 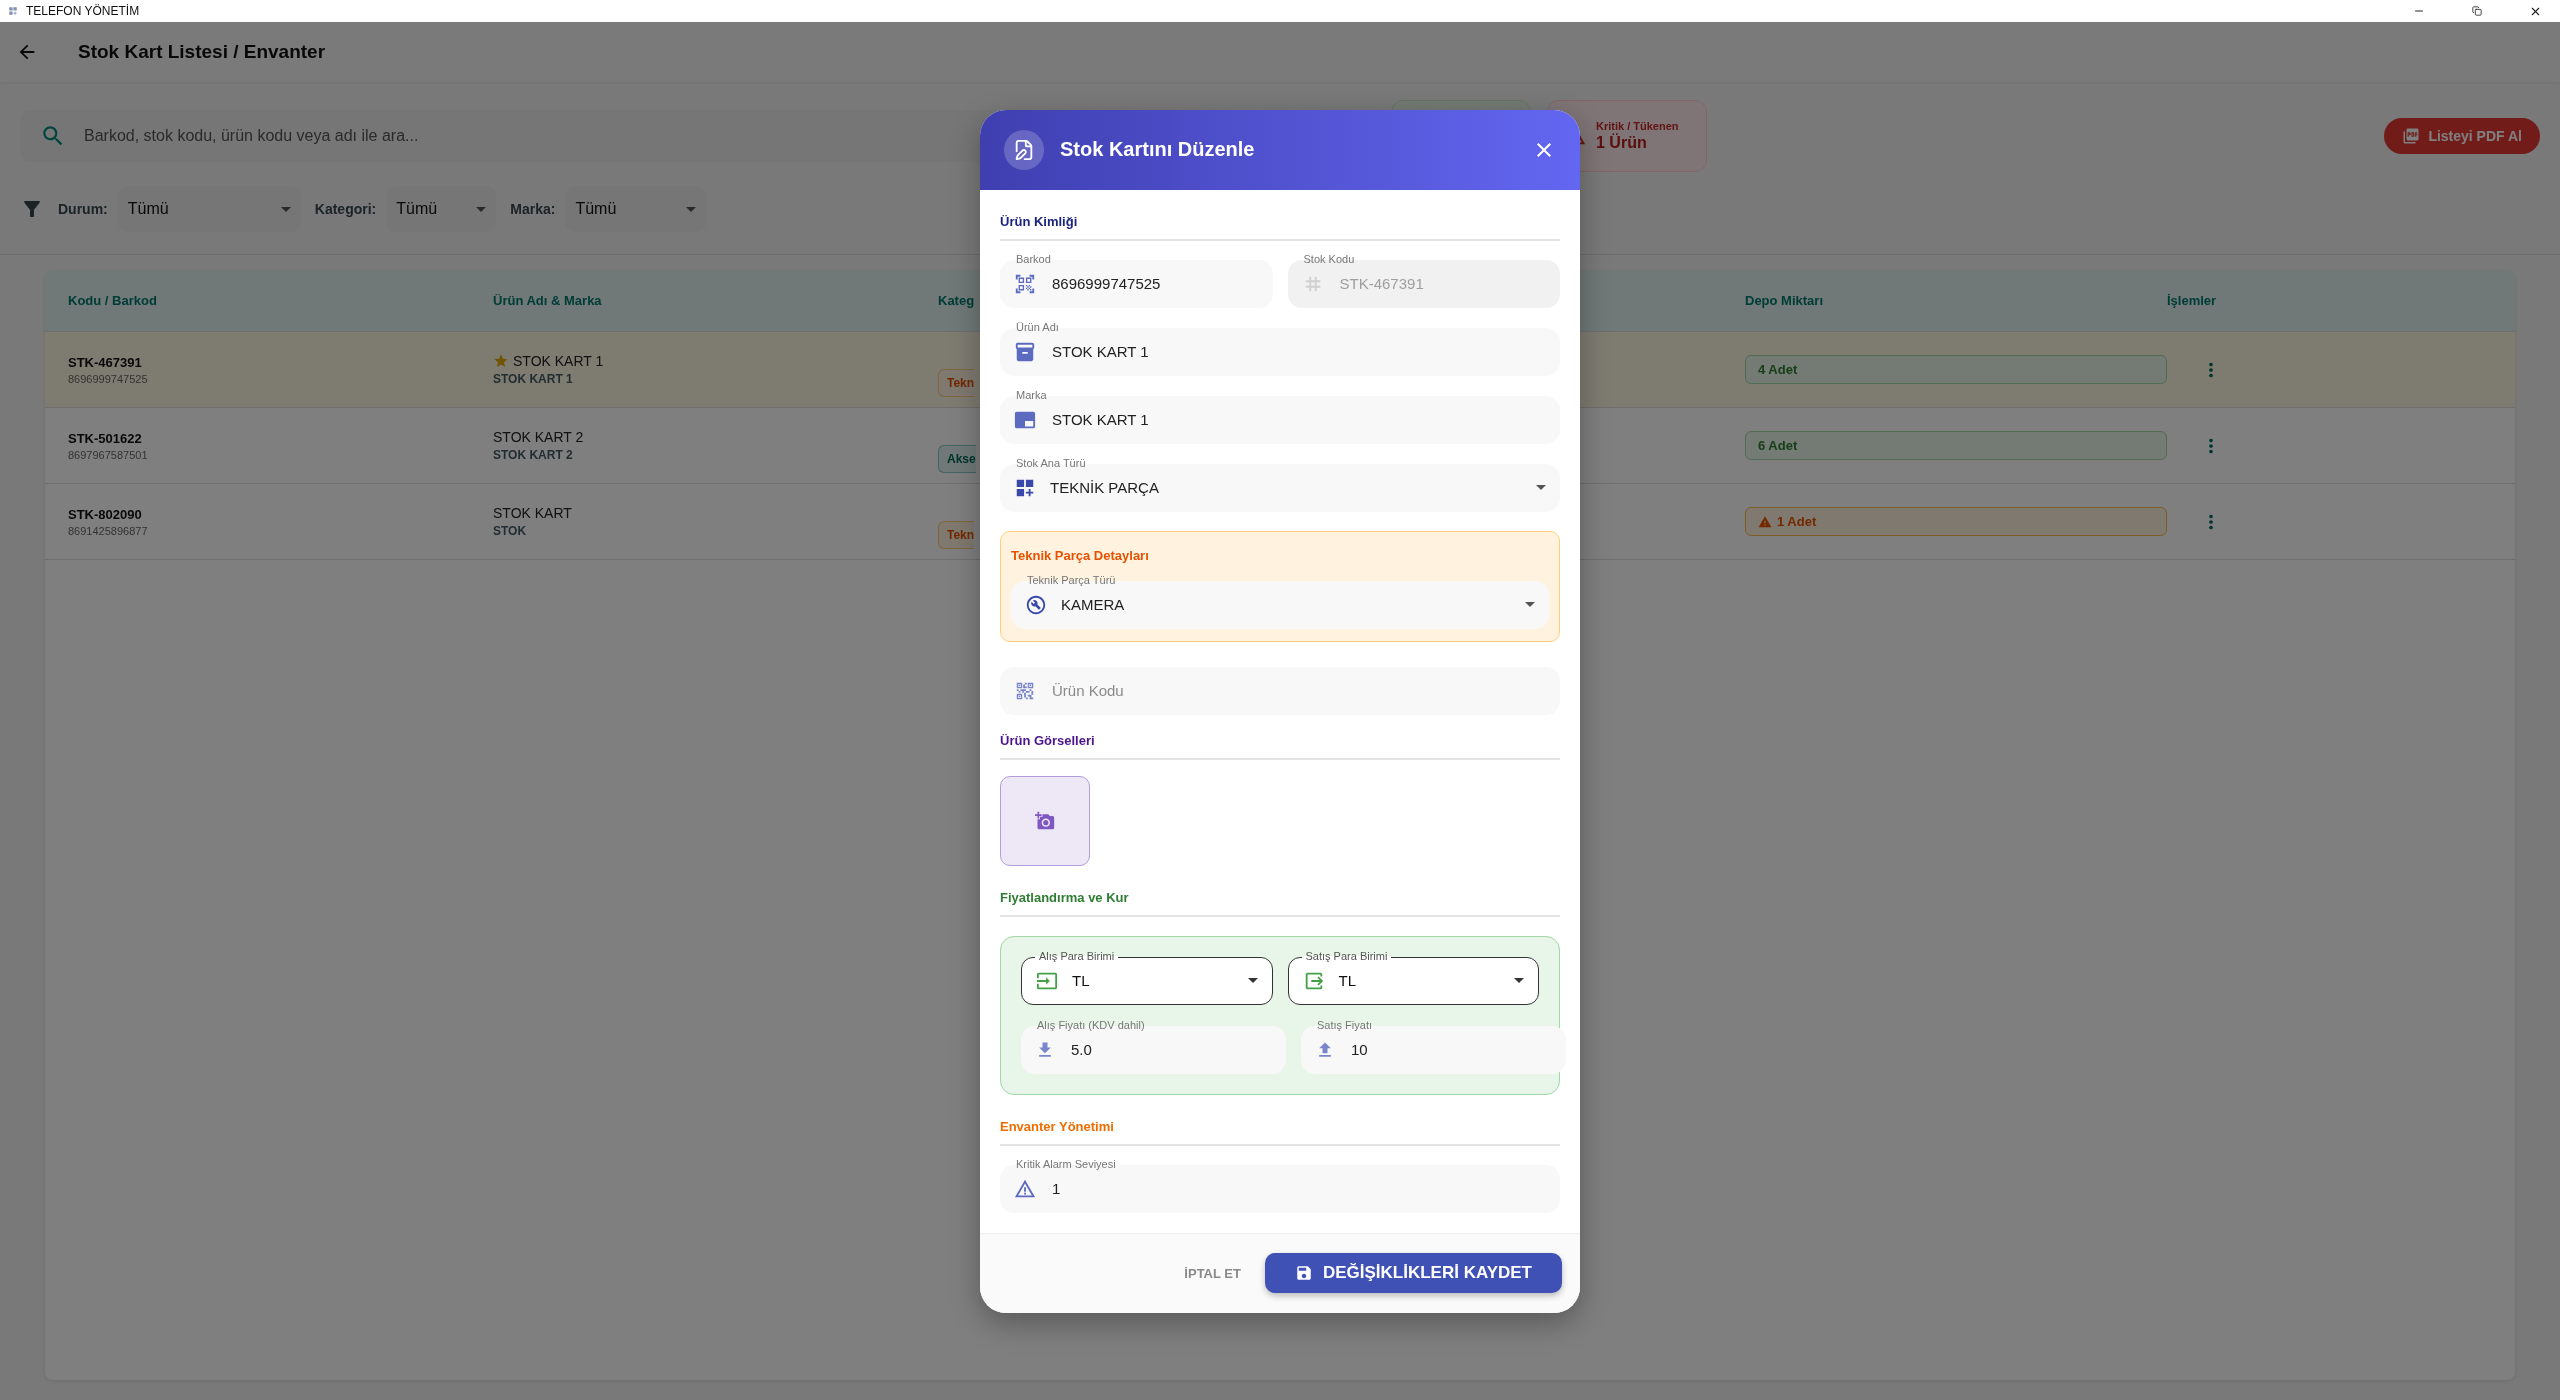 I want to click on column-header: Kodu / Barkod, so click(x=112, y=301).